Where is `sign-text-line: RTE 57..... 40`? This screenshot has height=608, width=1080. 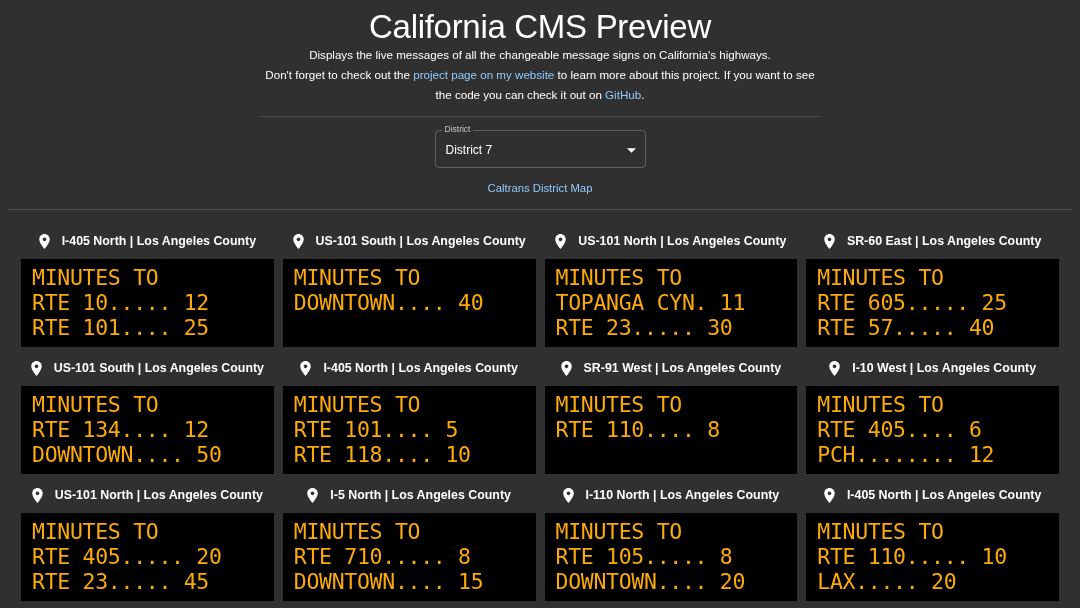 sign-text-line: RTE 57..... 40 is located at coordinates (906, 327).